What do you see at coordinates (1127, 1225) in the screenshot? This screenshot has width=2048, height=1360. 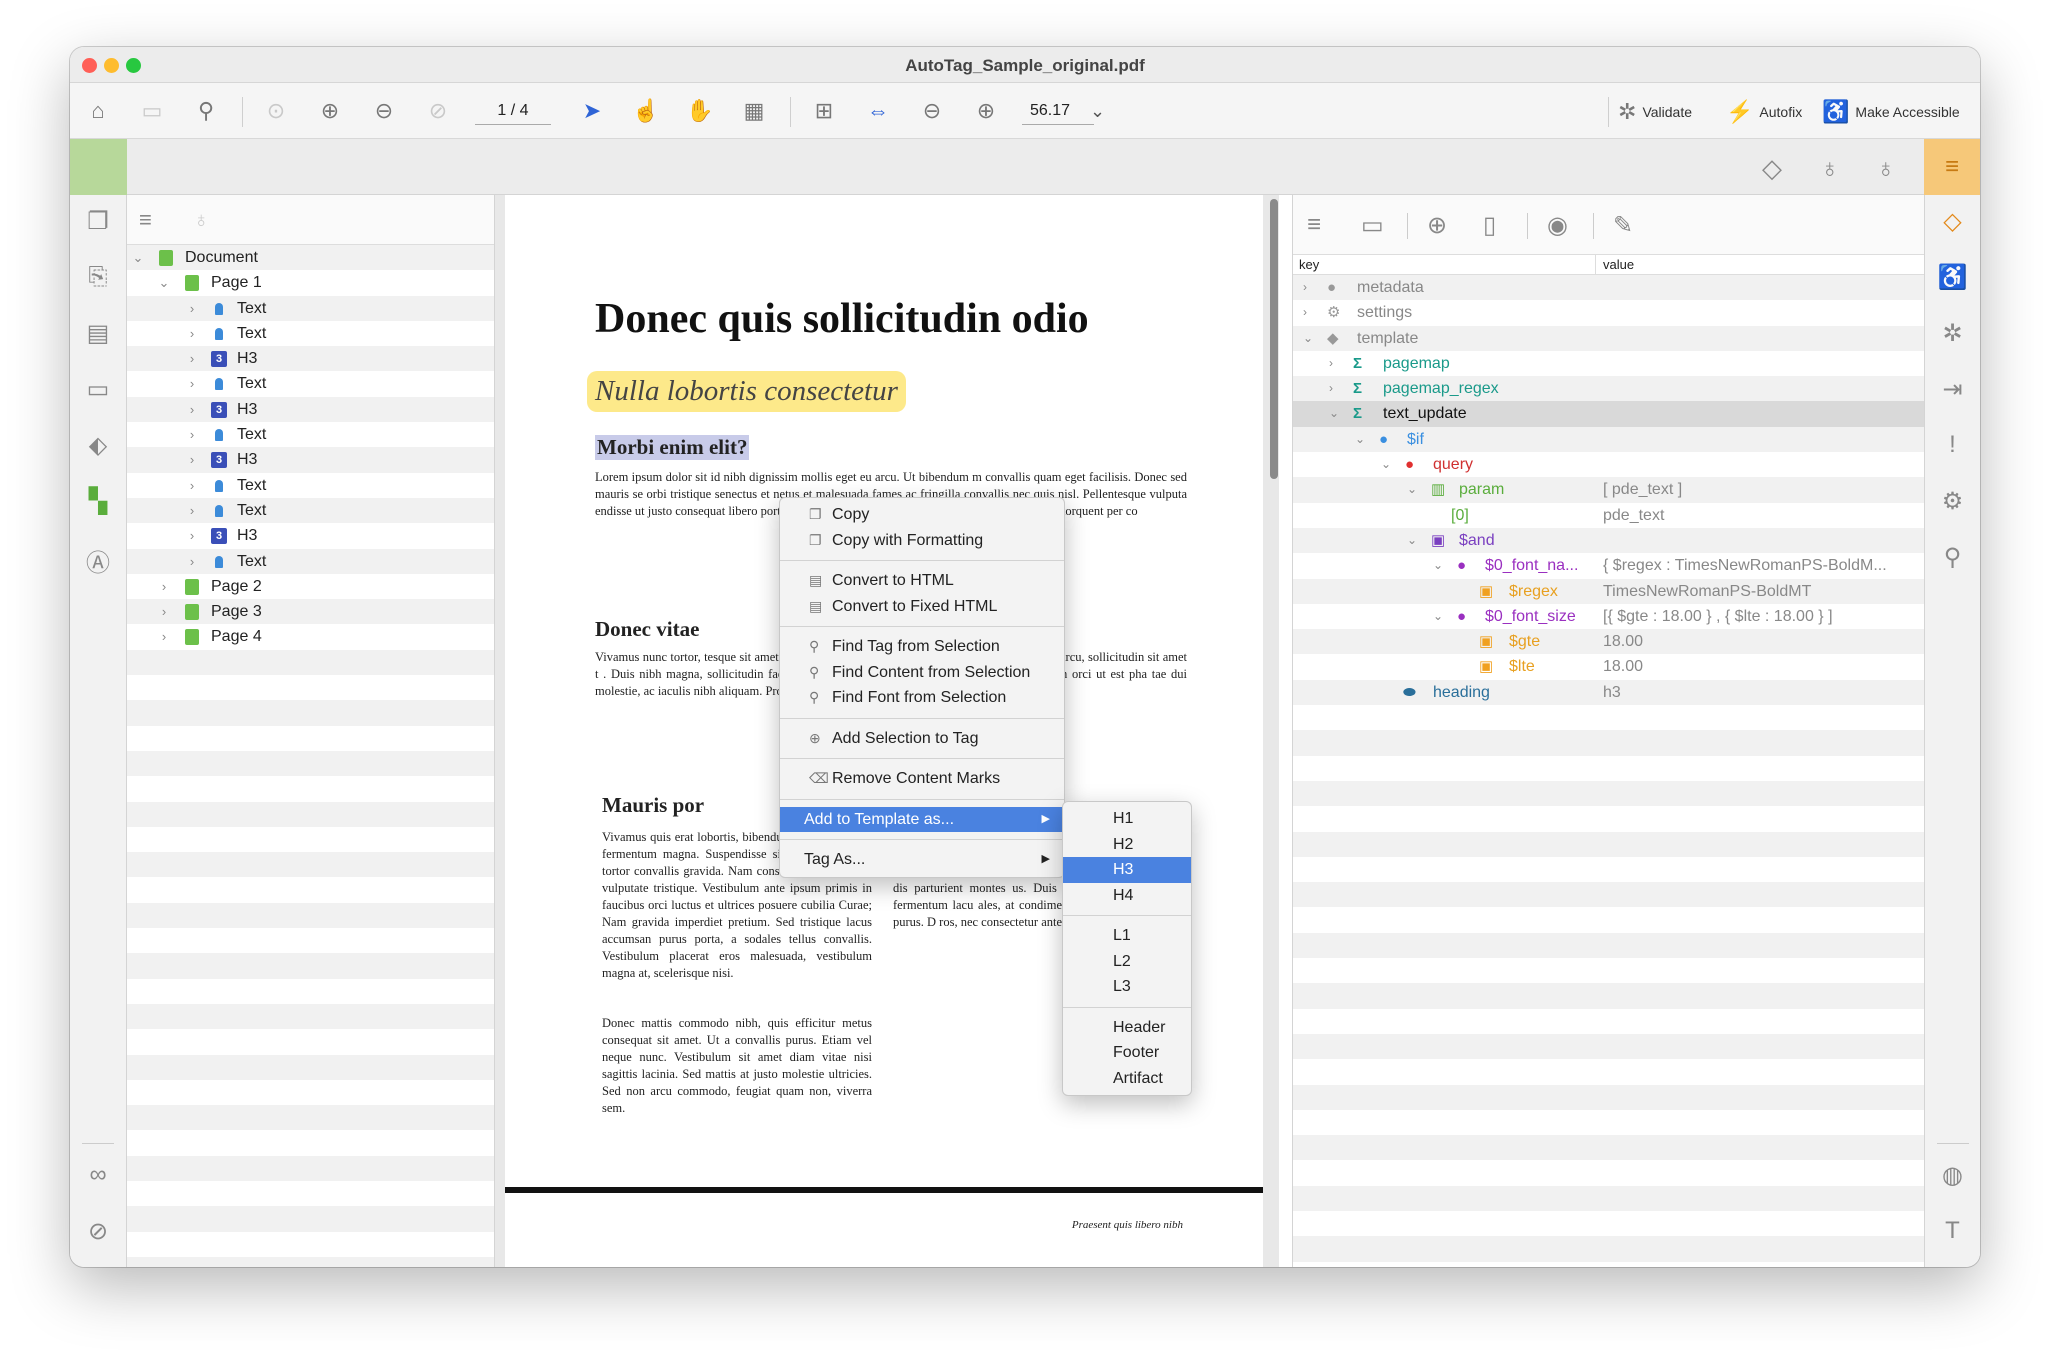 I see `page-footer: Praesent quis libero nibh` at bounding box center [1127, 1225].